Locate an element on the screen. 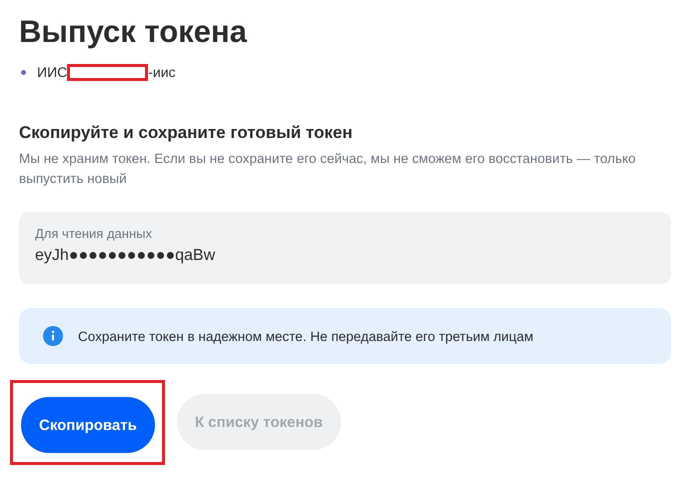  info-icon is located at coordinates (53, 336).